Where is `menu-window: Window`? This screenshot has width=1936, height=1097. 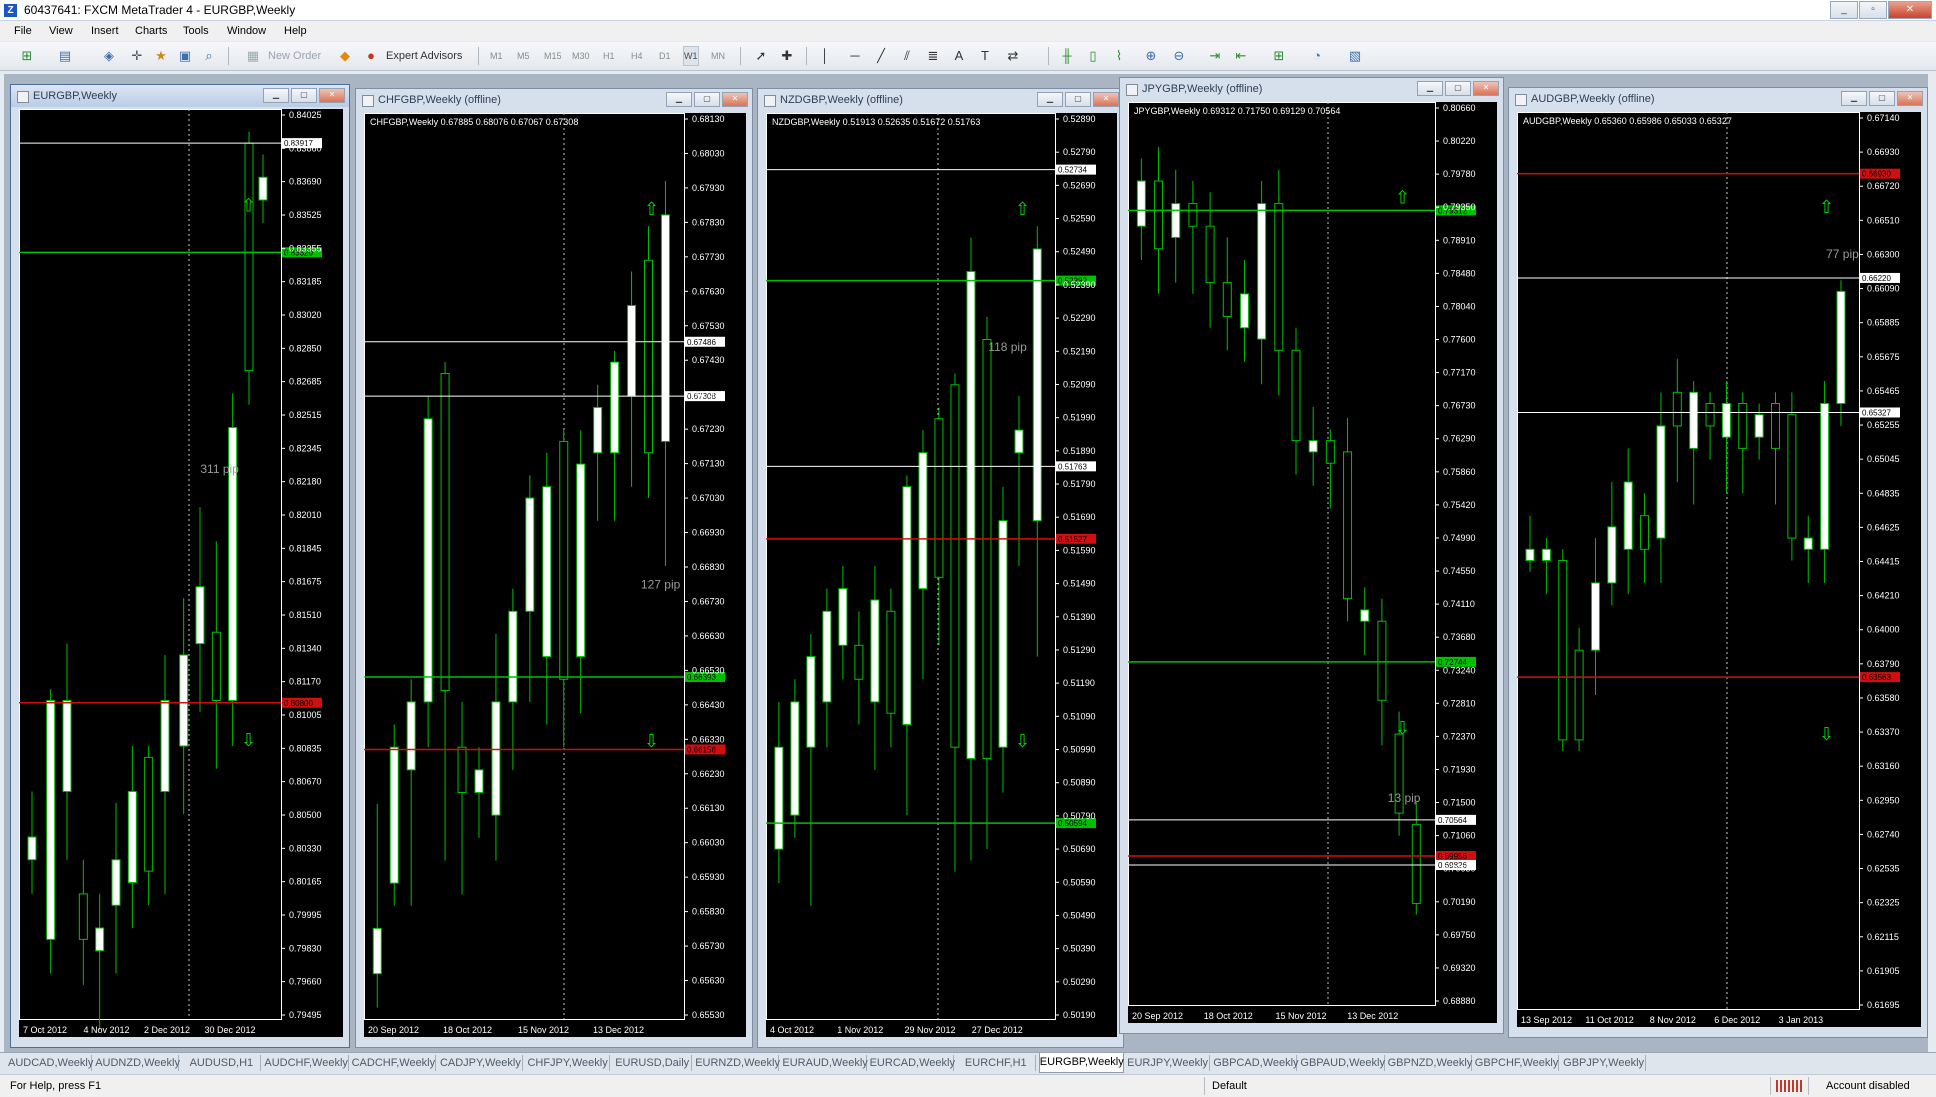
menu-window: Window is located at coordinates (246, 31).